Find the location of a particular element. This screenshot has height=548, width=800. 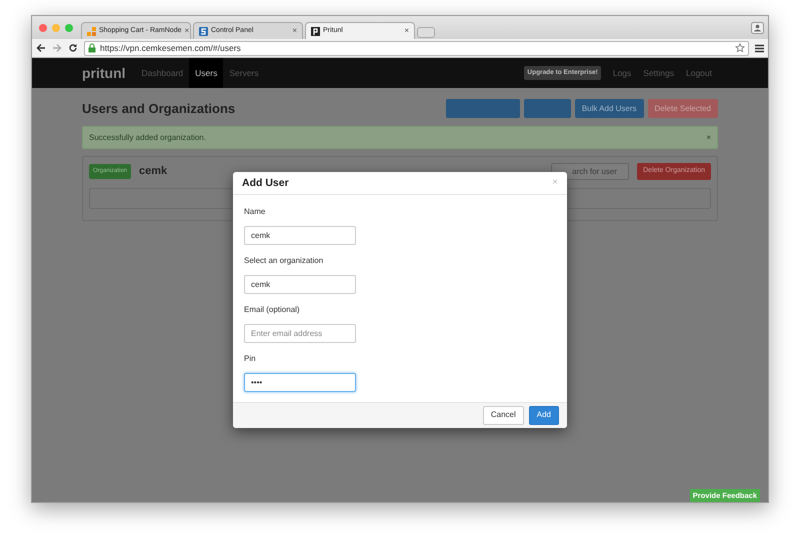

url-text: https://vpn.cemkesemen.com/#/users is located at coordinates (171, 48).